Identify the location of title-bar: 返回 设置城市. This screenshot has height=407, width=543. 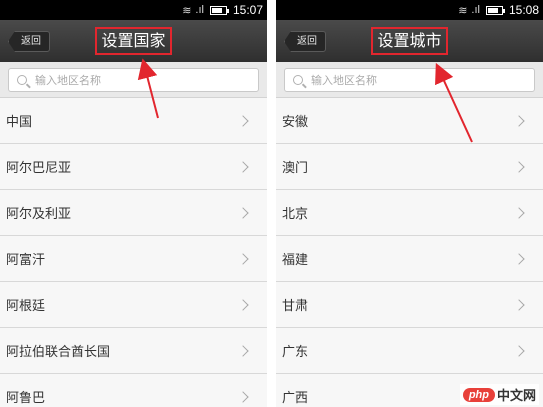
(409, 41).